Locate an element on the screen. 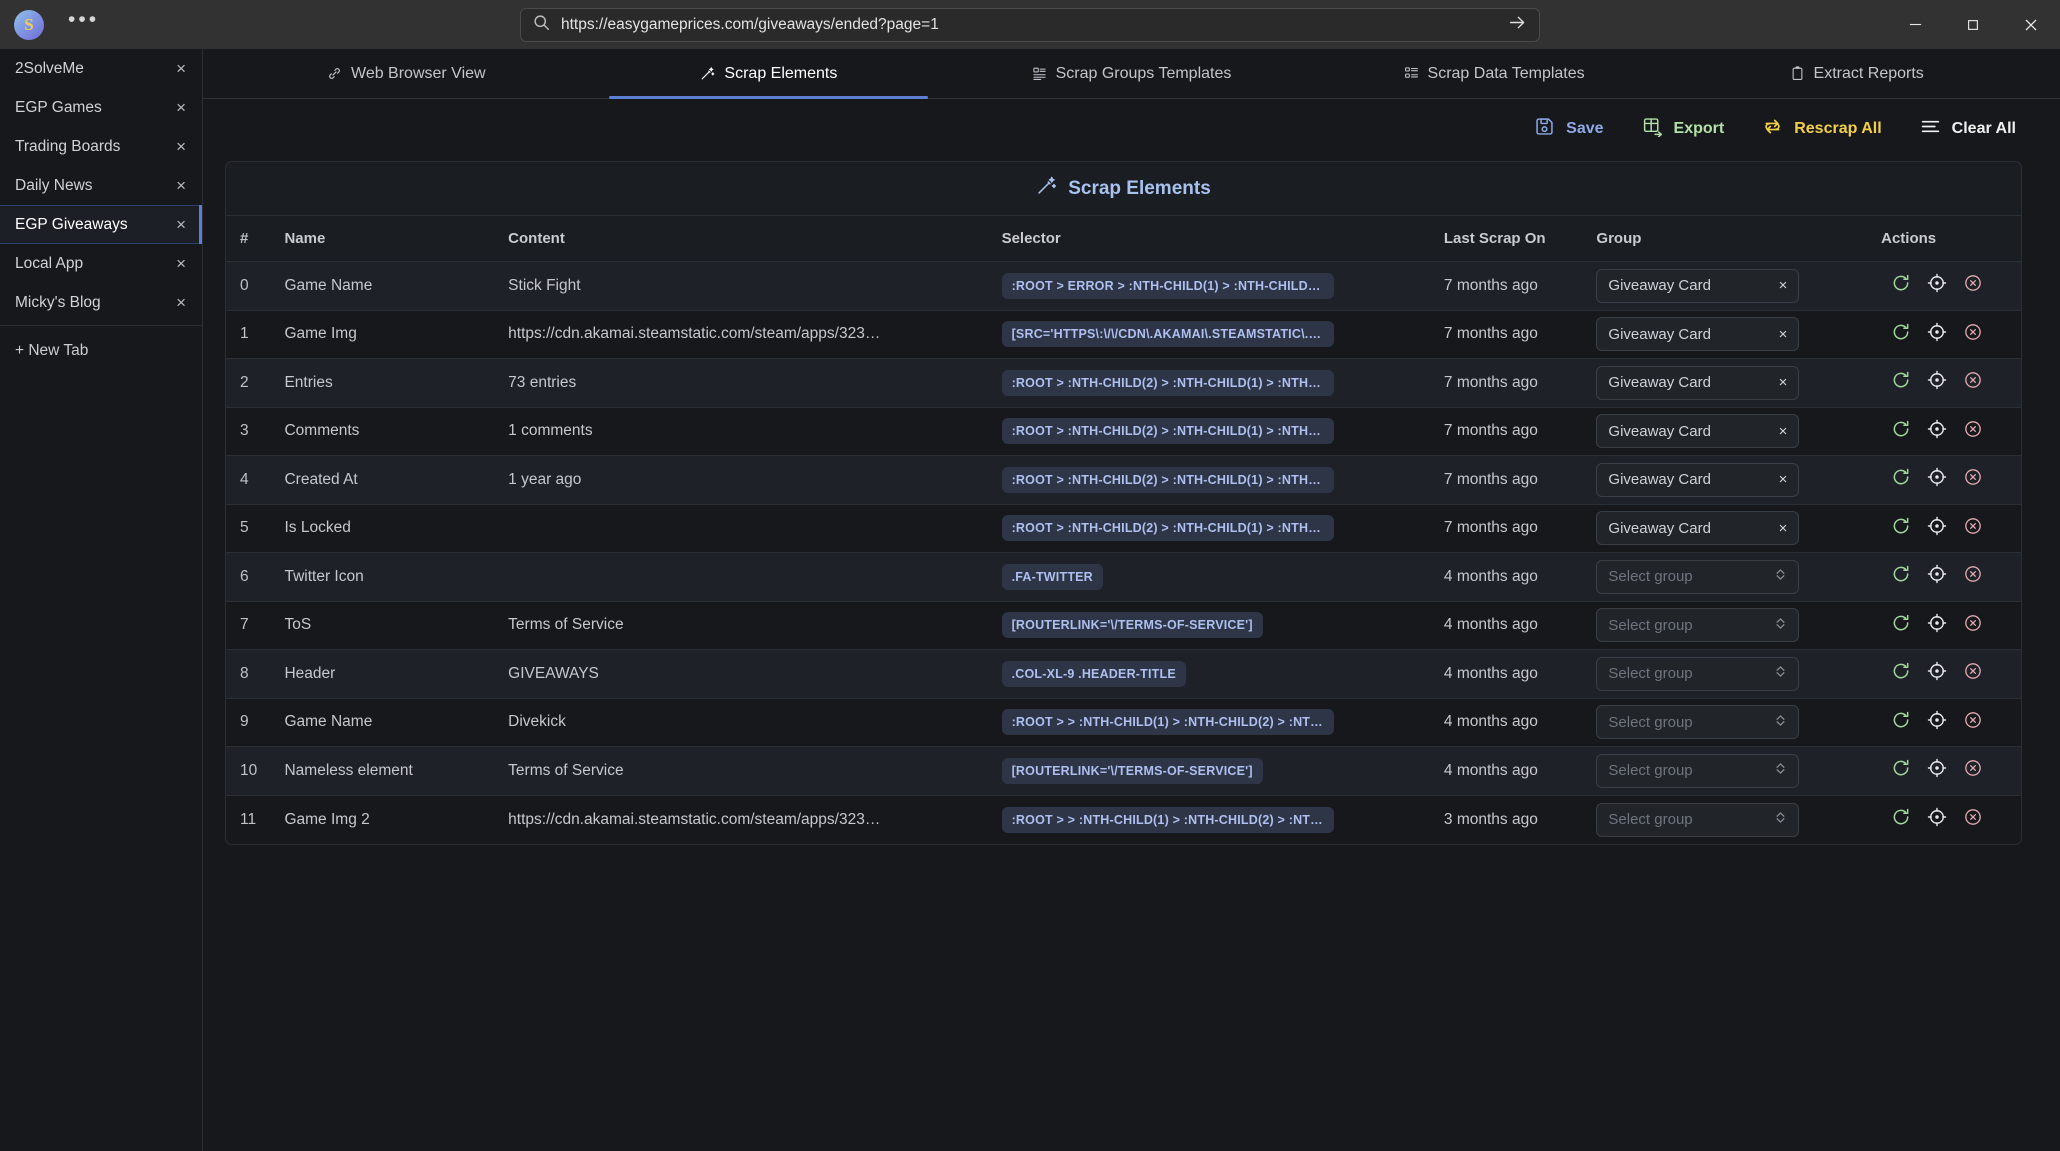 The height and width of the screenshot is (1151, 2060). new-tab-button: + New Tab is located at coordinates (101, 351).